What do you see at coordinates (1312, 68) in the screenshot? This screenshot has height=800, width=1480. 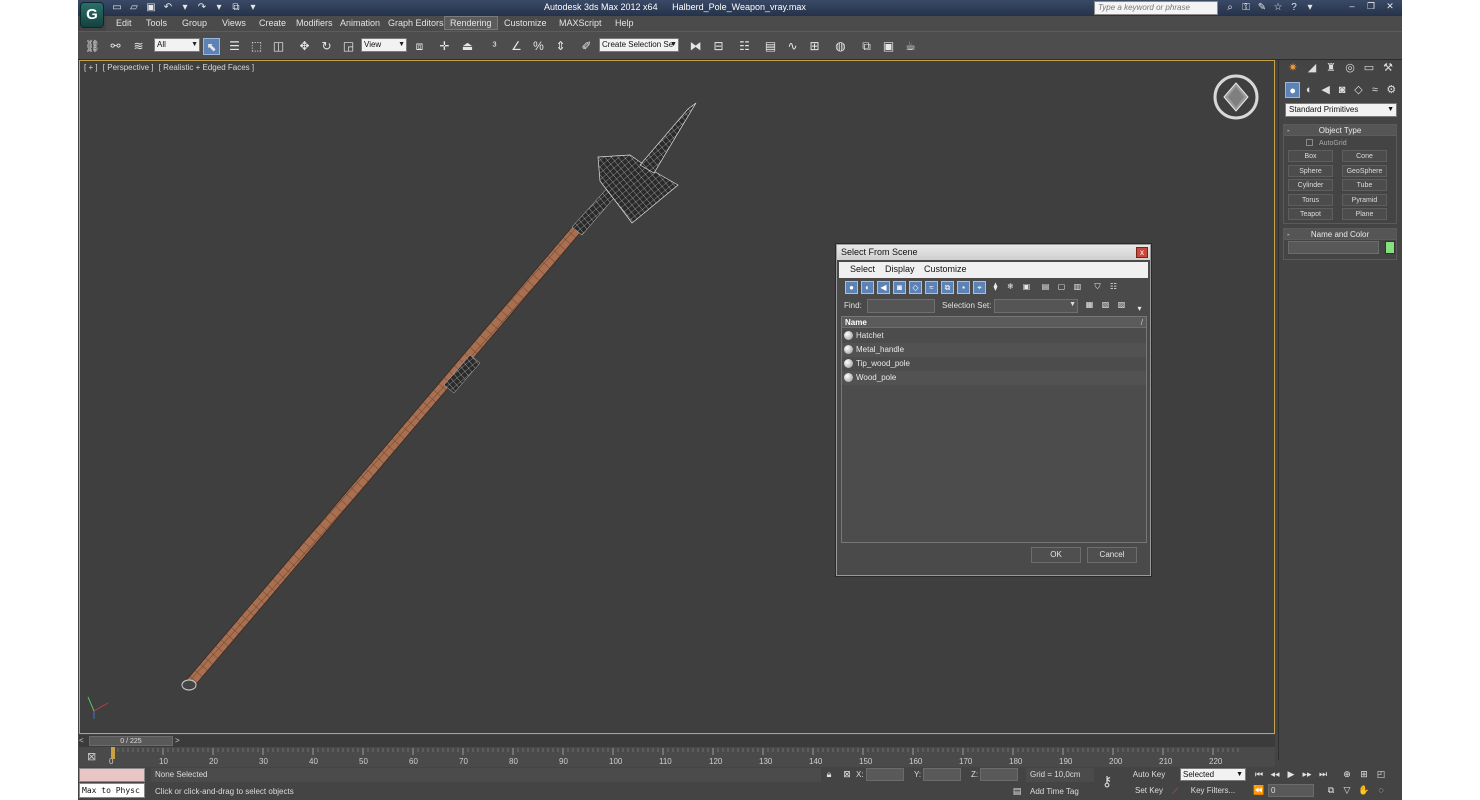 I see `modify-tab-icon: ◢` at bounding box center [1312, 68].